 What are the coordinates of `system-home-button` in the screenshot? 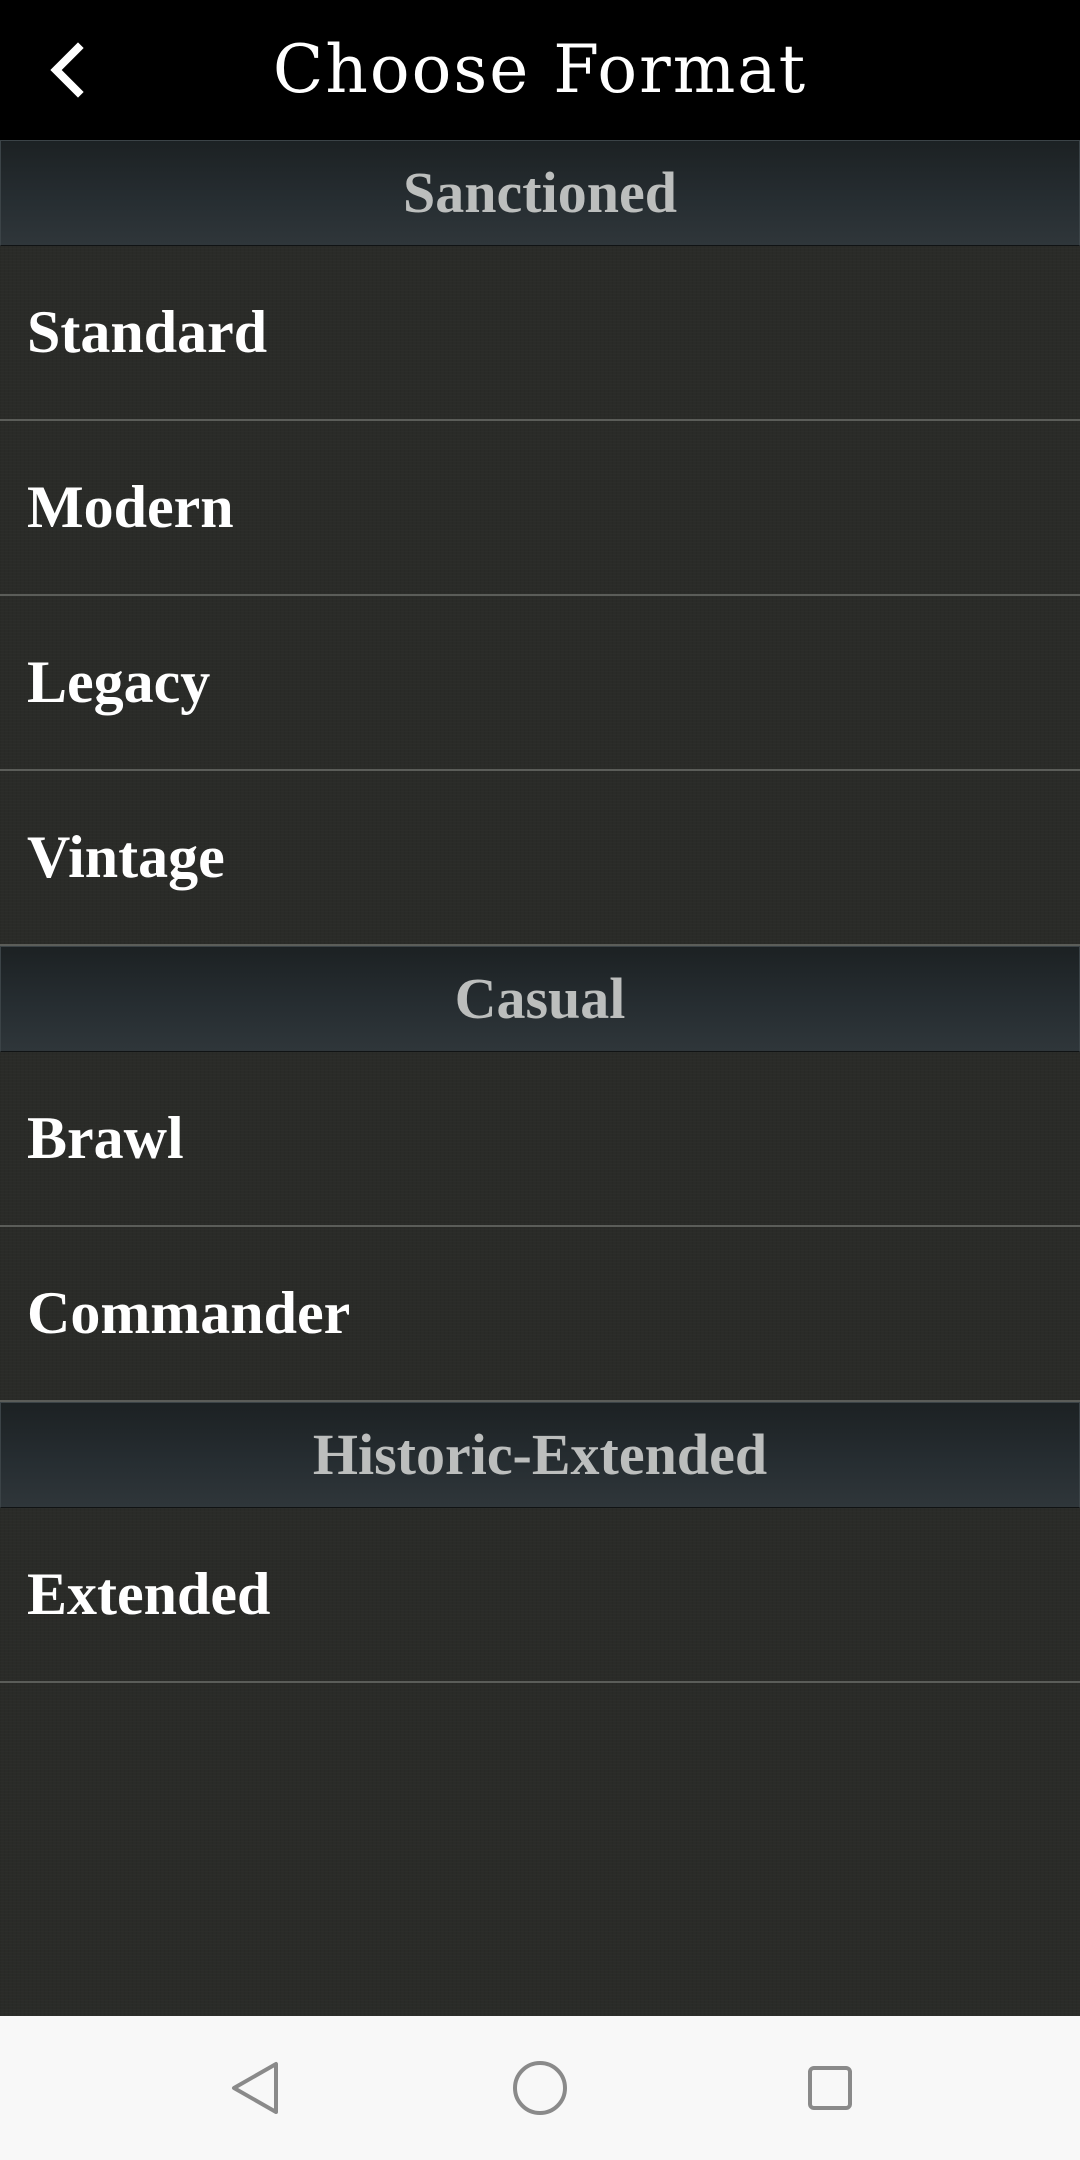 It's located at (540, 2088).